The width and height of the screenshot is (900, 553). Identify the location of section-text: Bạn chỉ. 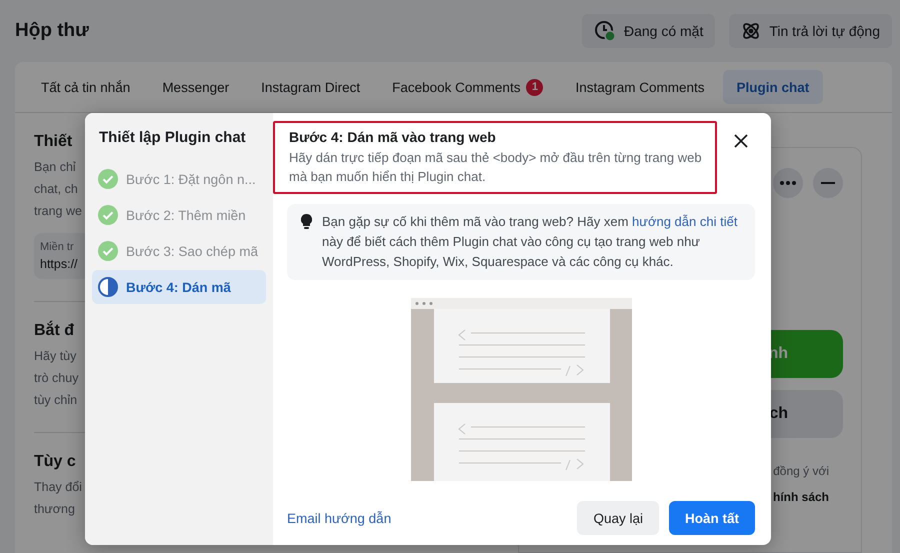
(55, 167).